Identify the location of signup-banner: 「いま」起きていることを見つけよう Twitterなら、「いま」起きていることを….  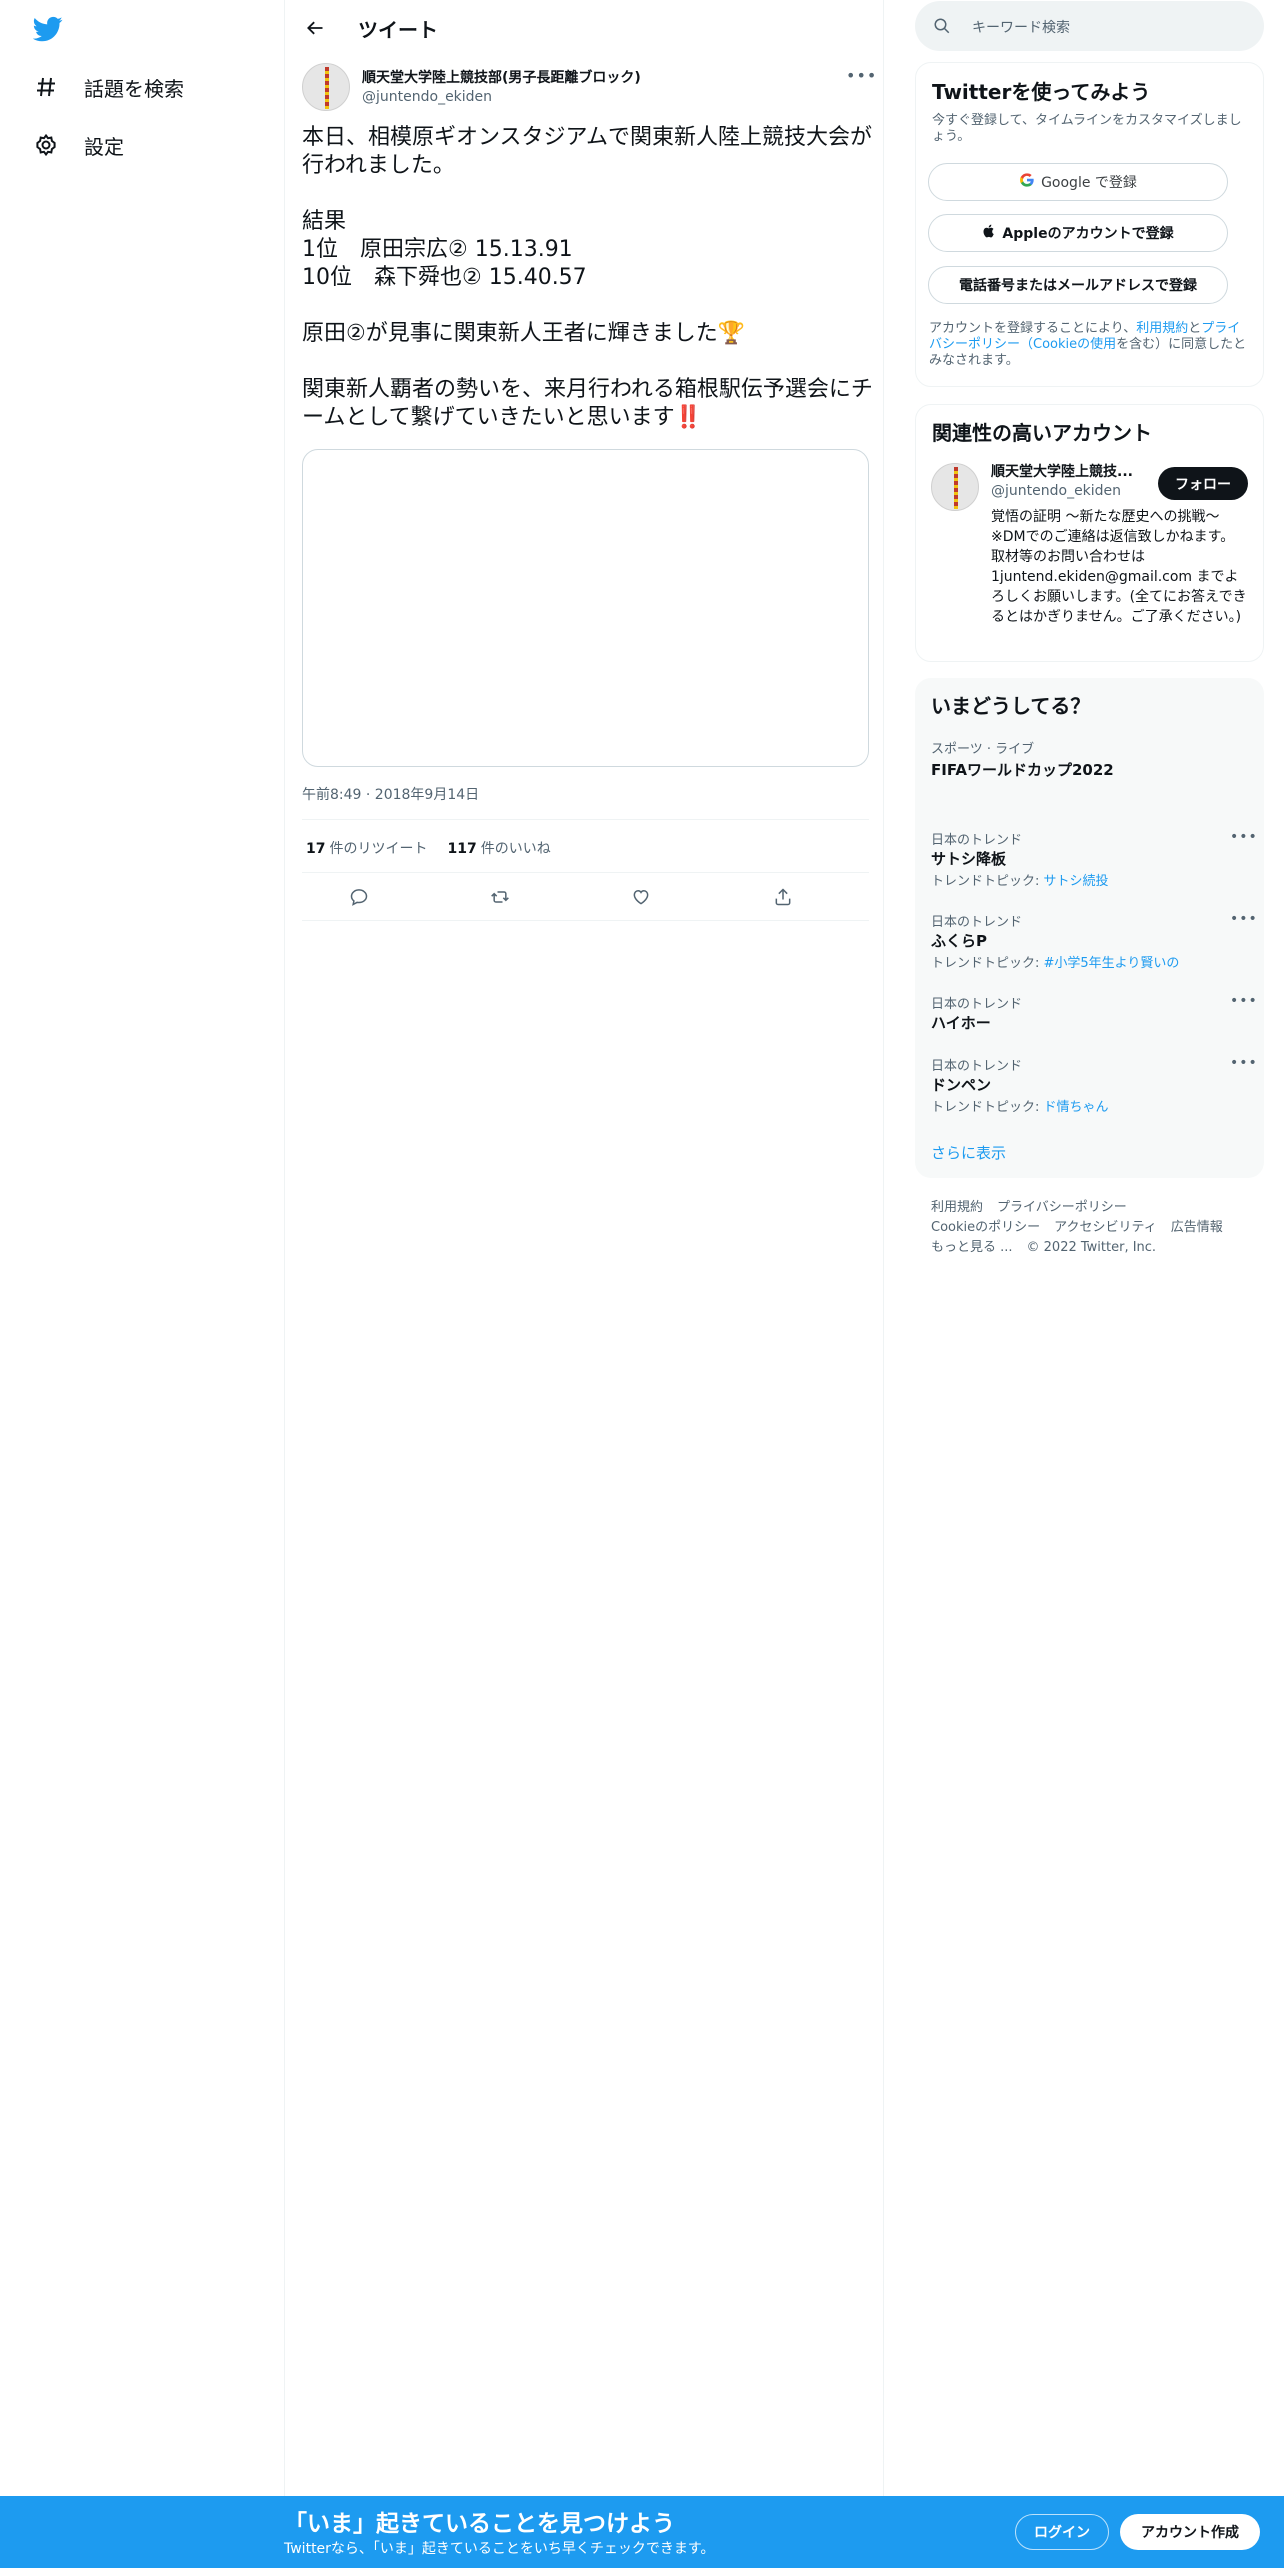
(642, 2532).